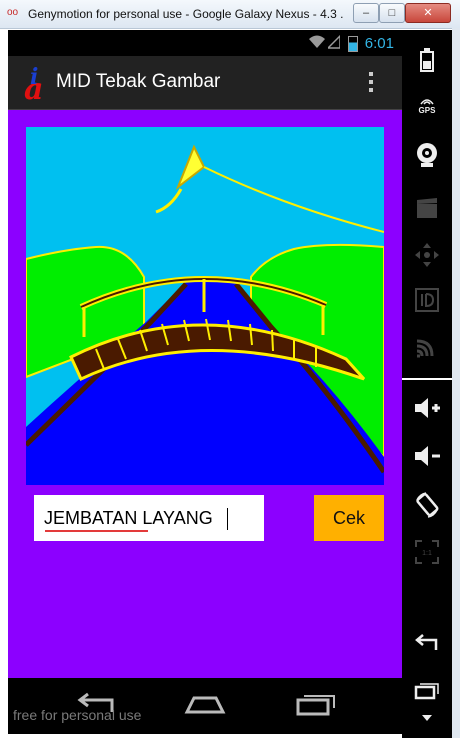 The width and height of the screenshot is (460, 738). I want to click on scale-icon: 1:1, so click(427, 555).